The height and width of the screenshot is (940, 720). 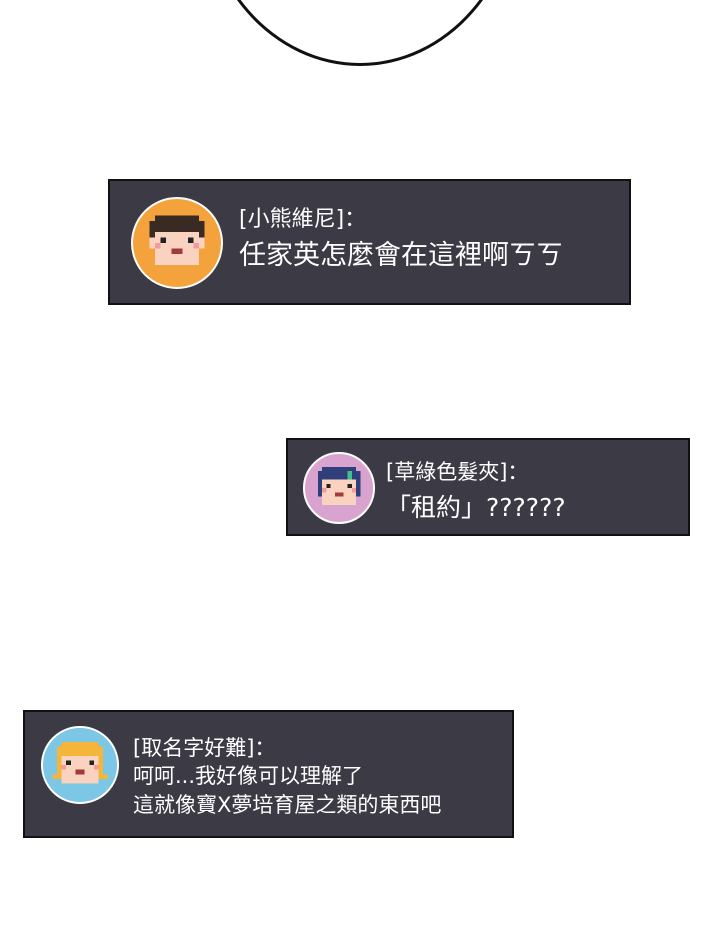 I want to click on user-name: [取名字好難]：, so click(x=204, y=748).